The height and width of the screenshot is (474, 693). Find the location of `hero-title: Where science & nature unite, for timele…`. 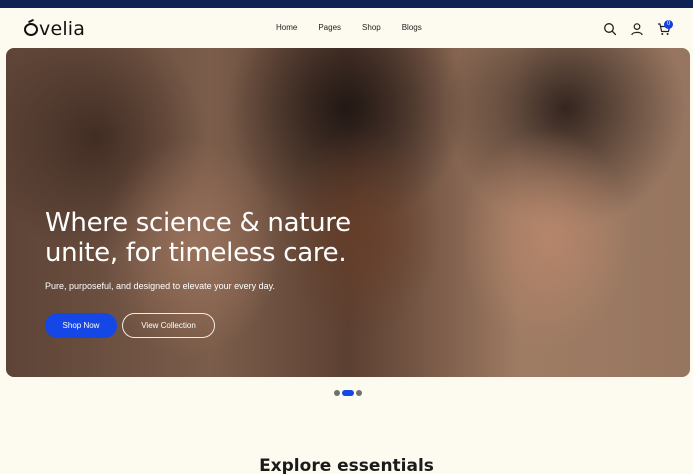

hero-title: Where science & nature unite, for timele… is located at coordinates (198, 238).